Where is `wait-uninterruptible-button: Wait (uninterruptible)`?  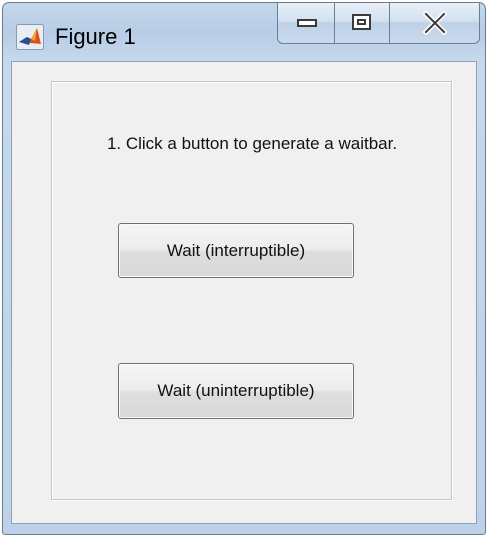
wait-uninterruptible-button: Wait (uninterruptible) is located at coordinates (236, 391).